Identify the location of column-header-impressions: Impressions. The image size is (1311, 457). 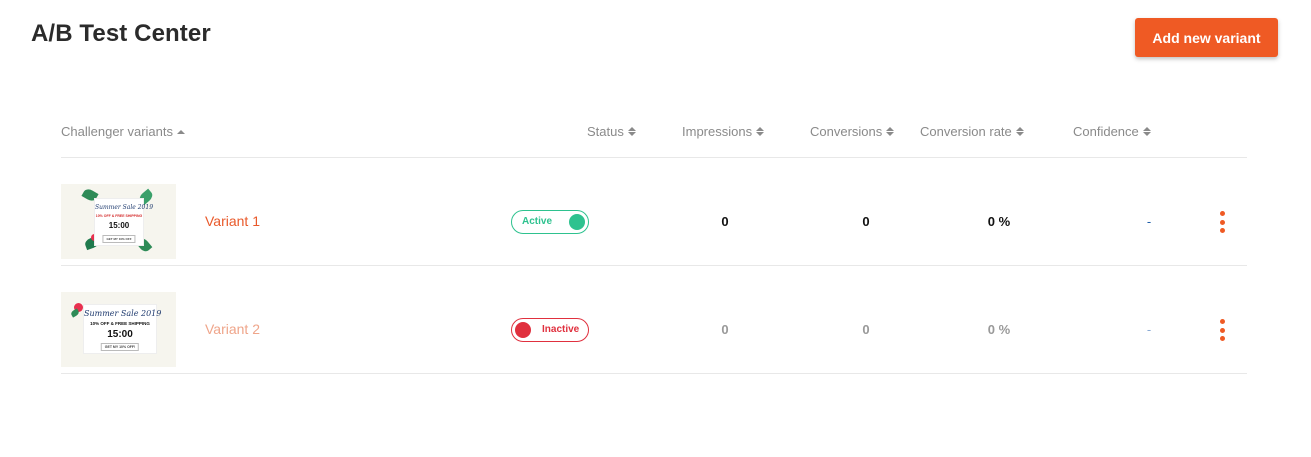
(723, 131).